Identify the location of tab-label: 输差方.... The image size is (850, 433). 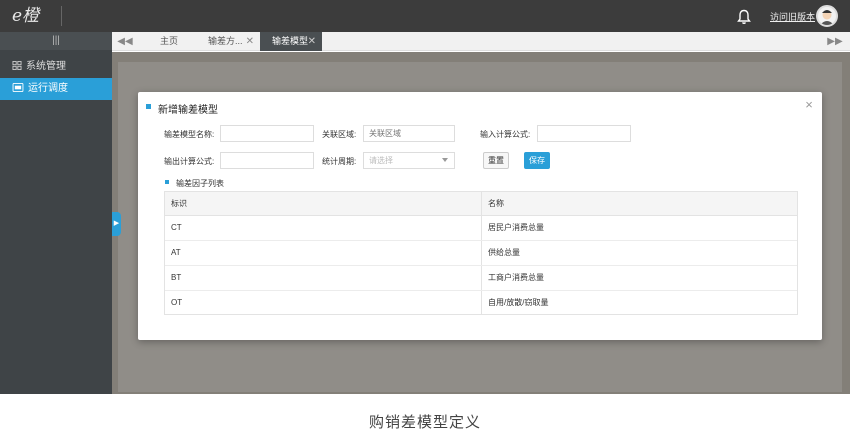
(225, 41).